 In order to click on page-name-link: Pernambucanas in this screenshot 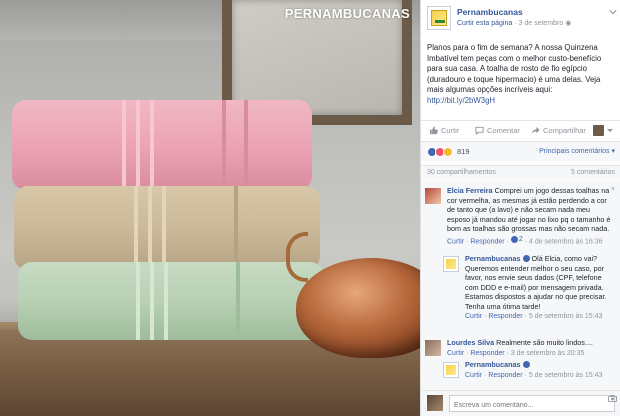, I will do `click(490, 12)`.